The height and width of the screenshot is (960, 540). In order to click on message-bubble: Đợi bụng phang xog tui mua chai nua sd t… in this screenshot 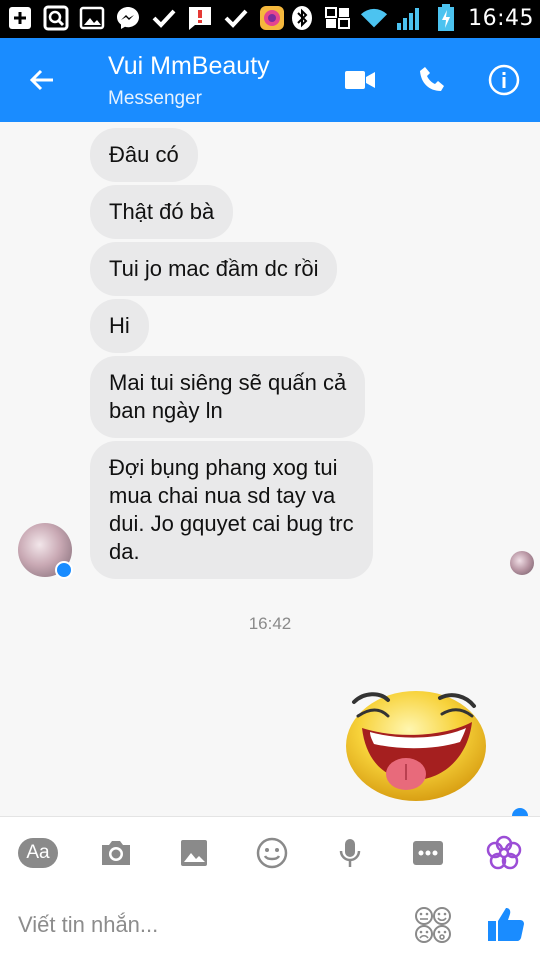, I will do `click(231, 510)`.